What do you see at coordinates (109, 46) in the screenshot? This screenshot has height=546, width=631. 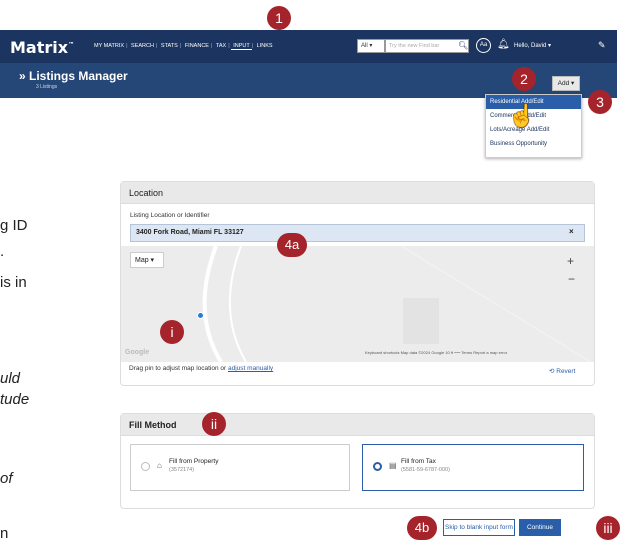 I see `nav-my-matrix: MY MATRIX` at bounding box center [109, 46].